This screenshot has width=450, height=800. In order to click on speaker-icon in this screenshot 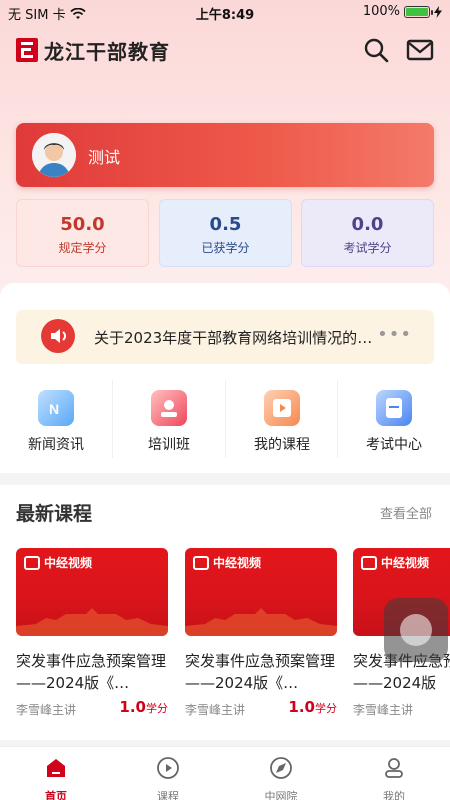, I will do `click(58, 336)`.